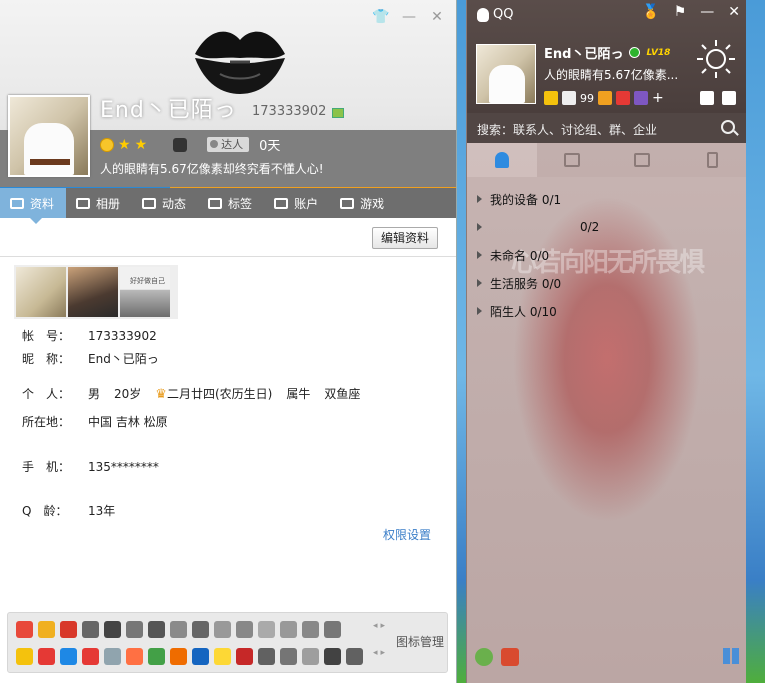  Describe the element at coordinates (658, 53) in the screenshot. I see `level-badge: LV18` at that location.